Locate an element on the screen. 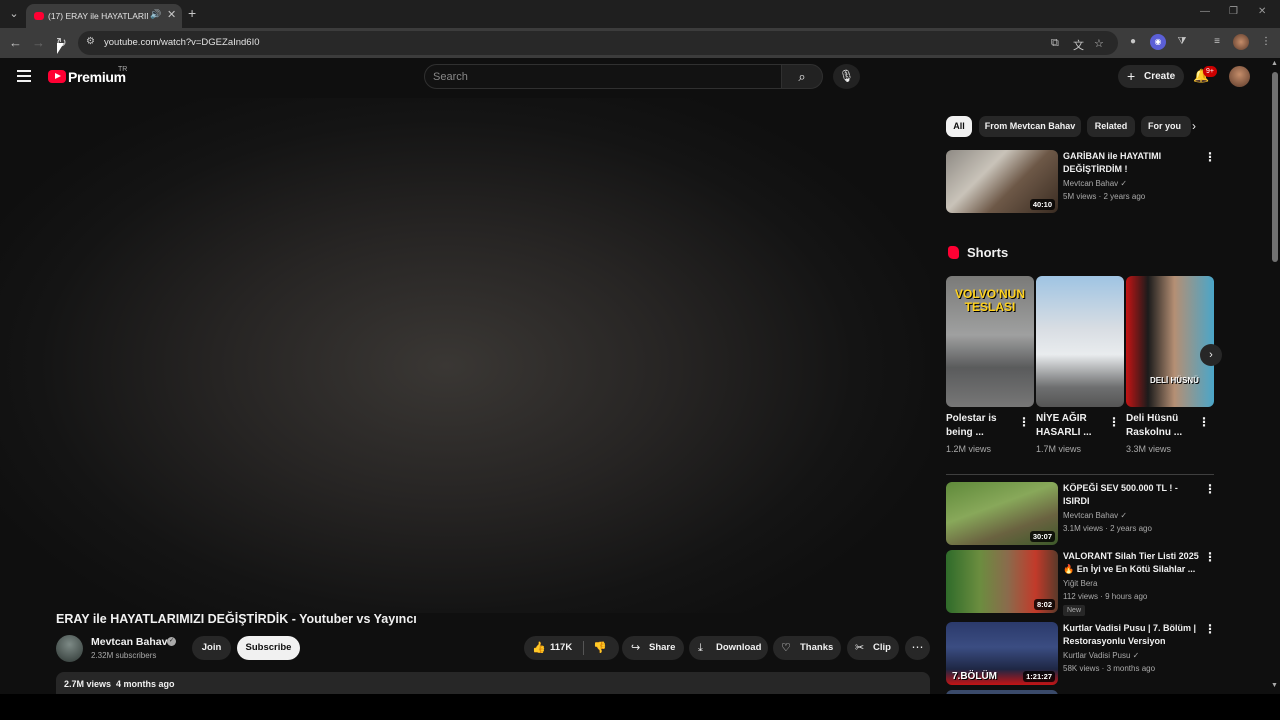 Image resolution: width=1280 pixels, height=720 pixels. share-label: Share is located at coordinates (662, 647).